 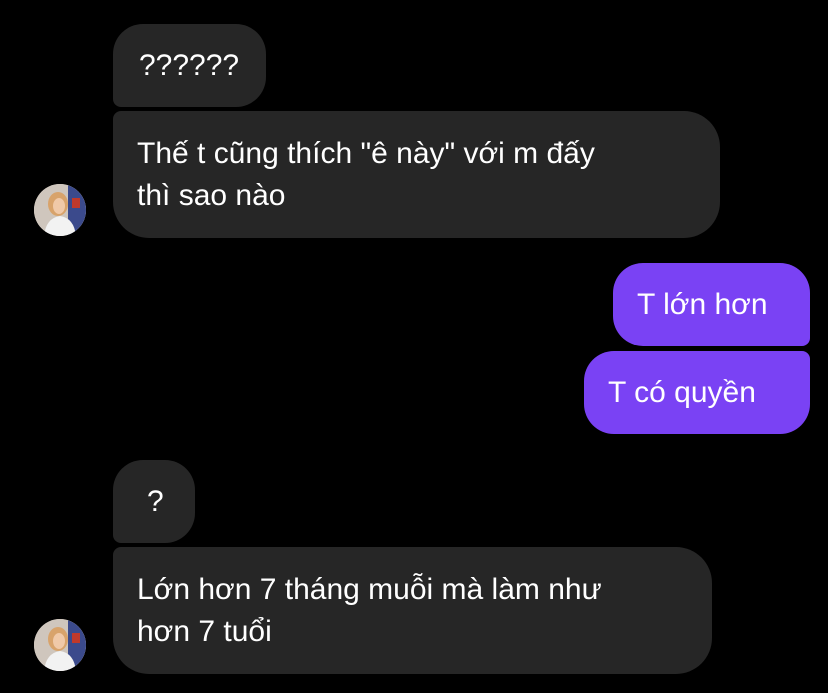 What do you see at coordinates (702, 304) in the screenshot?
I see `message-text: T lớn hơn` at bounding box center [702, 304].